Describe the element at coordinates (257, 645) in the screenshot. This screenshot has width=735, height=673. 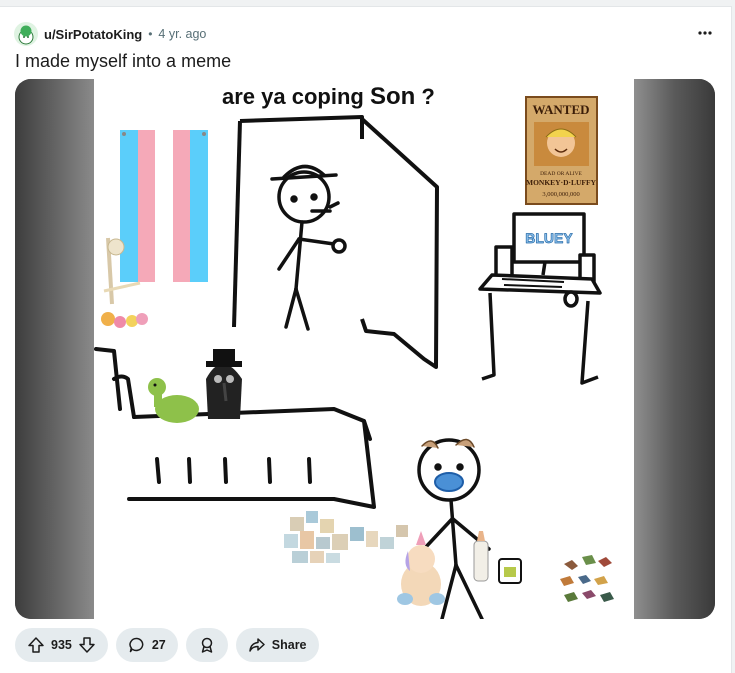
I see `share-arrow-icon` at that location.